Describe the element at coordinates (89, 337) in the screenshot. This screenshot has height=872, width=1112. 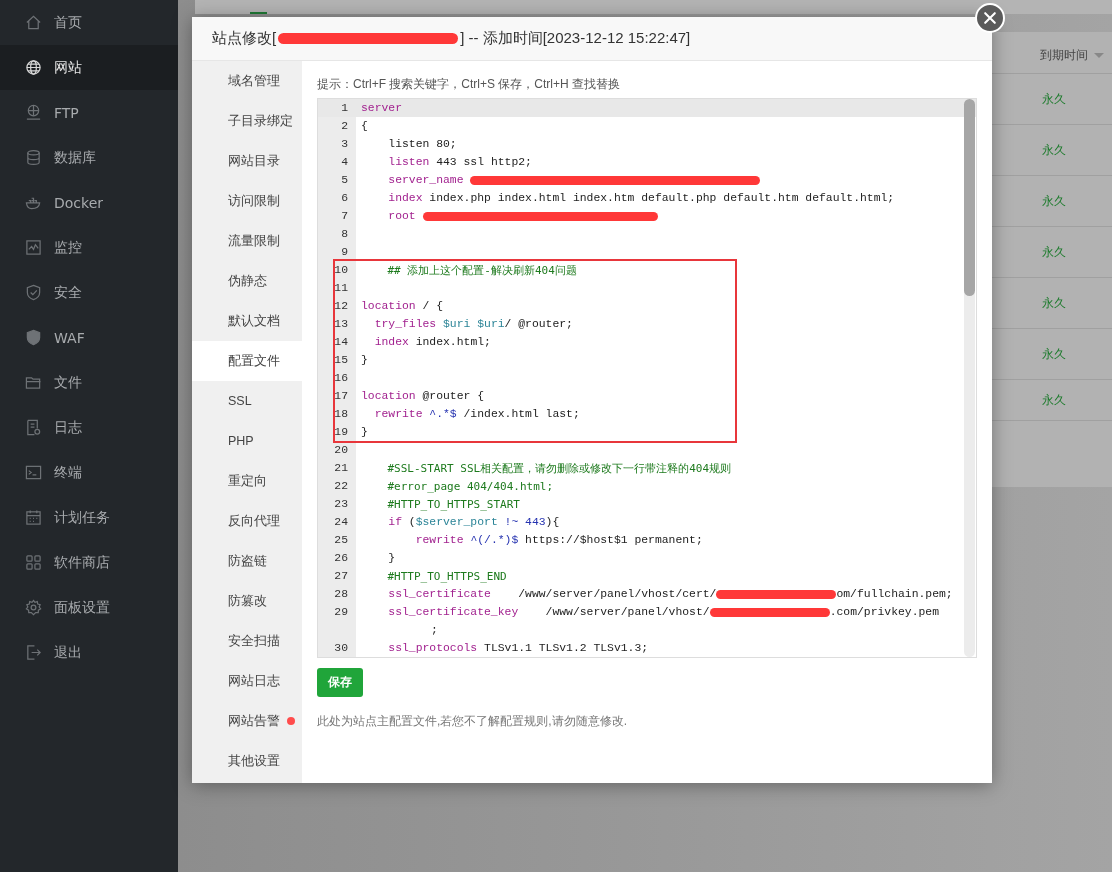
I see `nav-item: WAF` at that location.